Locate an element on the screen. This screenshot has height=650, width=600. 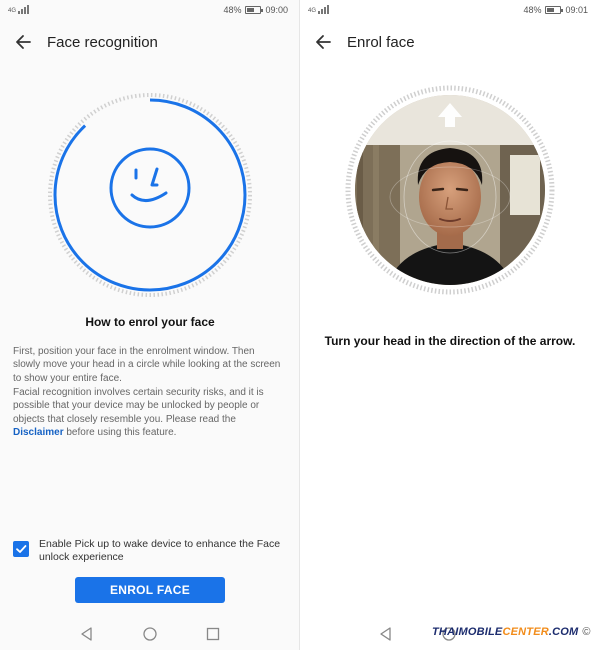
page-title: Face recognition is located at coordinates (102, 42).